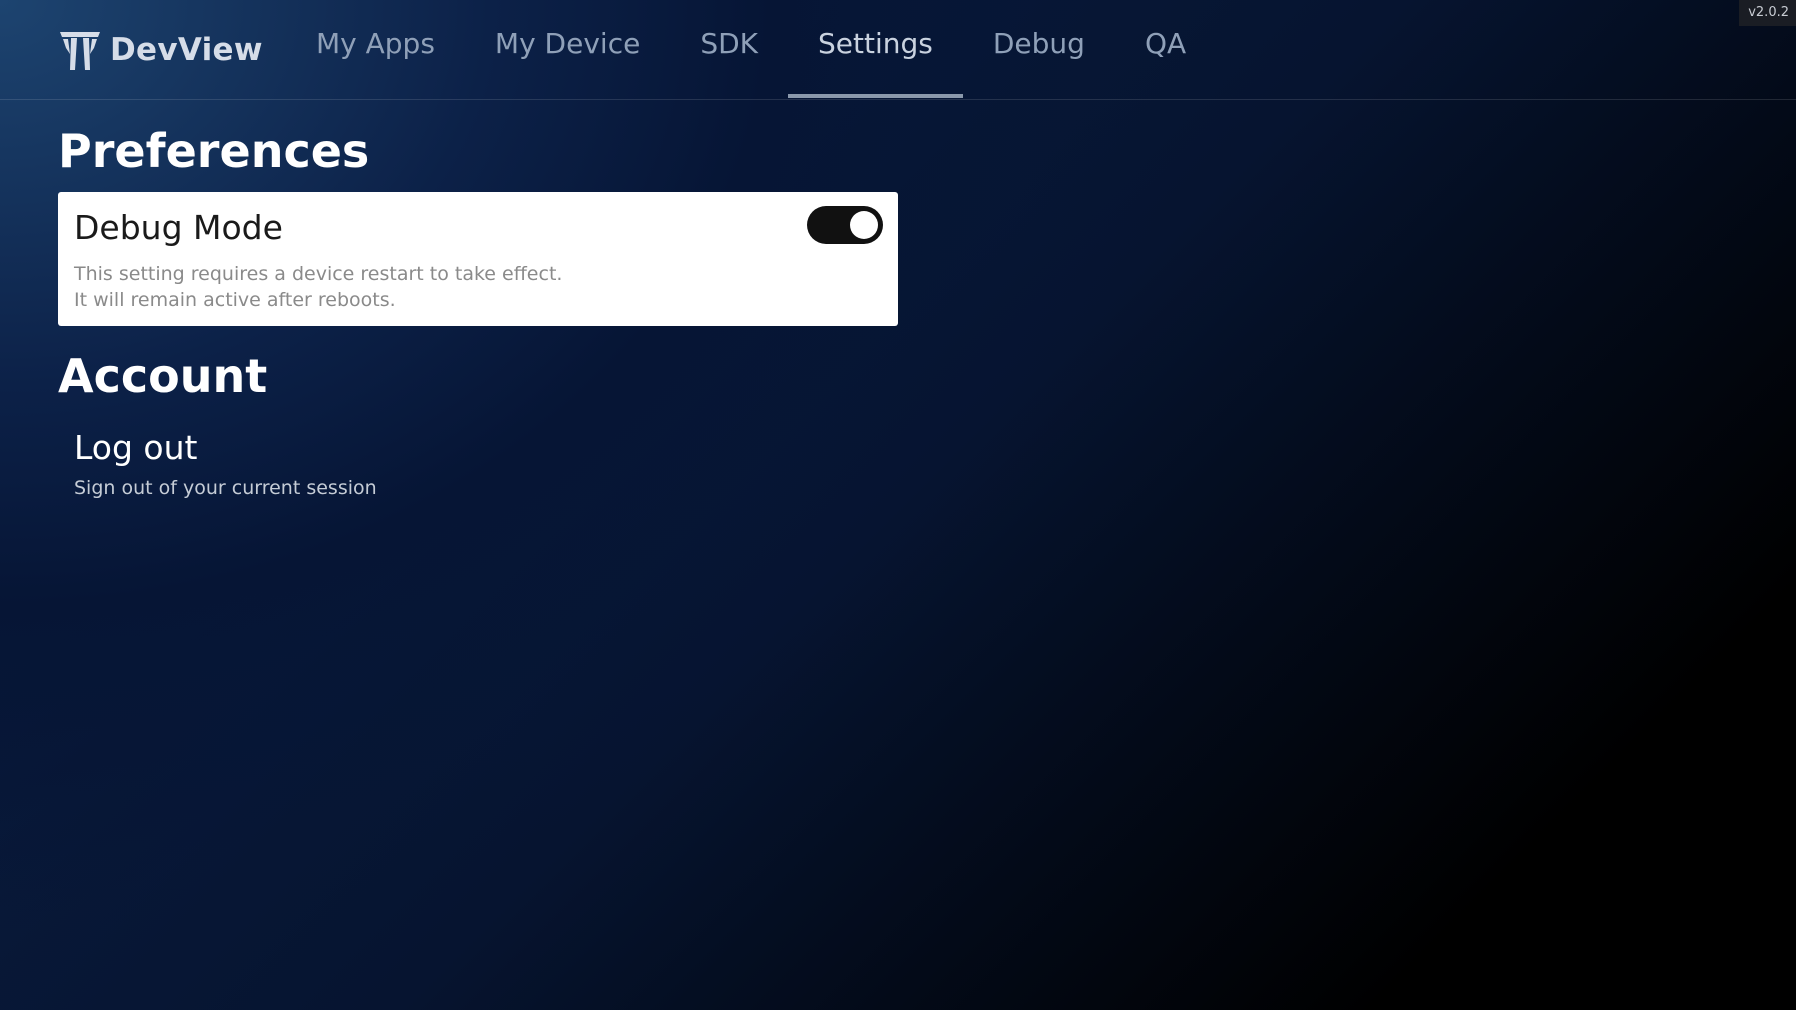 The width and height of the screenshot is (1796, 1010). What do you see at coordinates (729, 49) in the screenshot?
I see `tab-sdk: SDK` at bounding box center [729, 49].